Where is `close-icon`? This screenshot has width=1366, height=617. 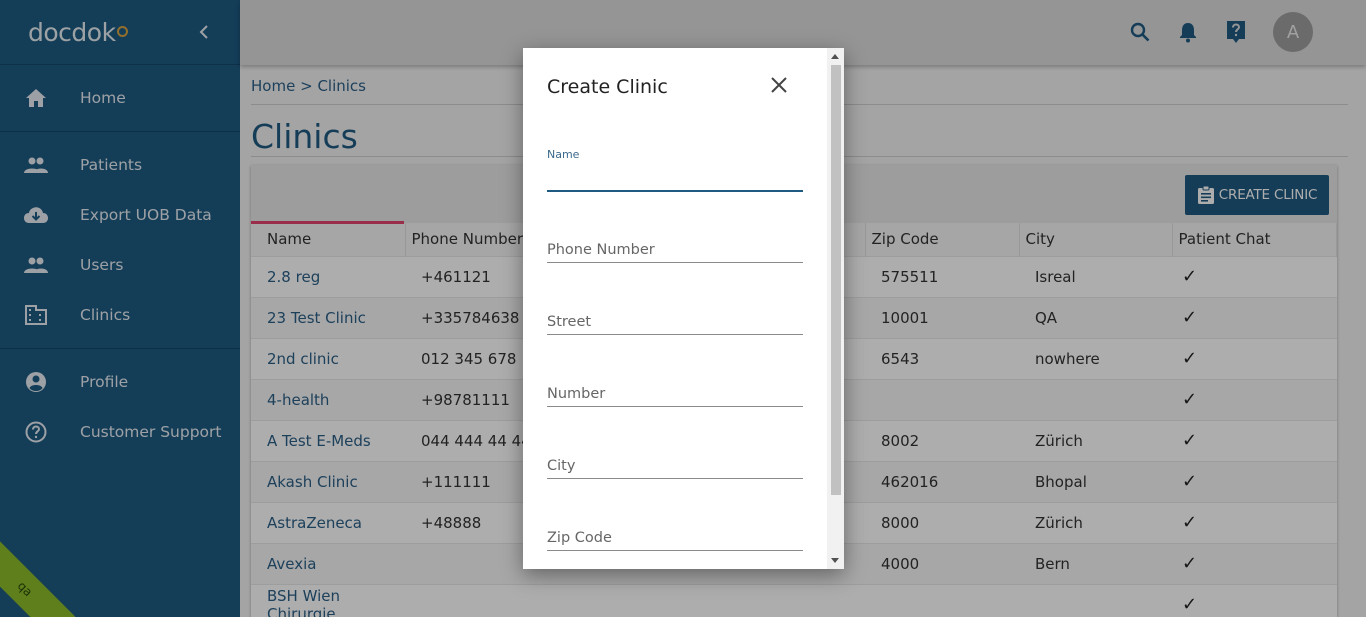 close-icon is located at coordinates (779, 85).